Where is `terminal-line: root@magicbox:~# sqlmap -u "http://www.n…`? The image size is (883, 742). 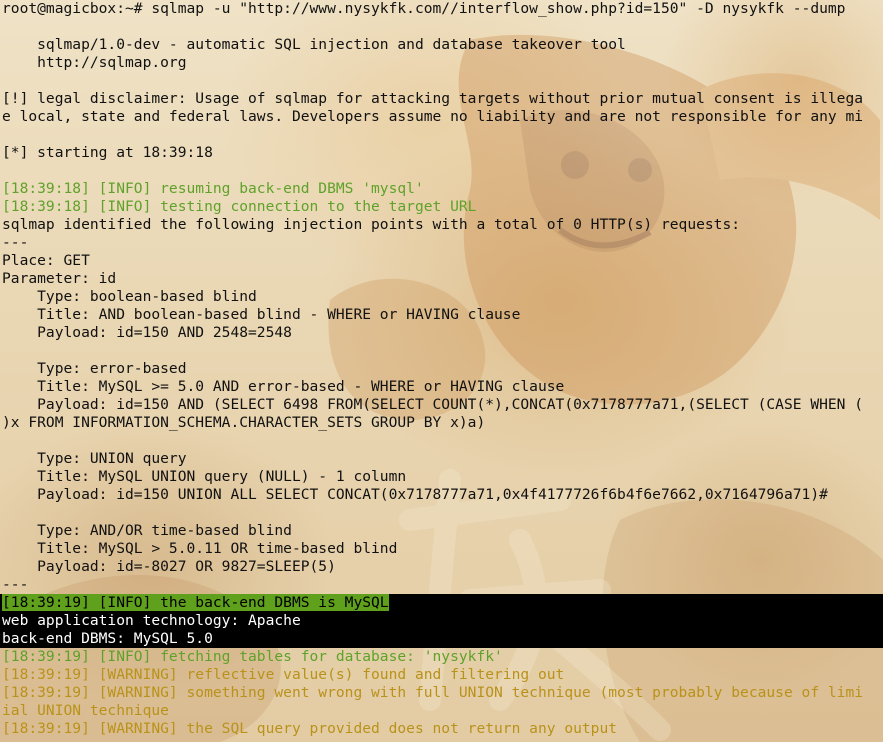
terminal-line: root@magicbox:~# sqlmap -u "http://www.n… is located at coordinates (424, 8).